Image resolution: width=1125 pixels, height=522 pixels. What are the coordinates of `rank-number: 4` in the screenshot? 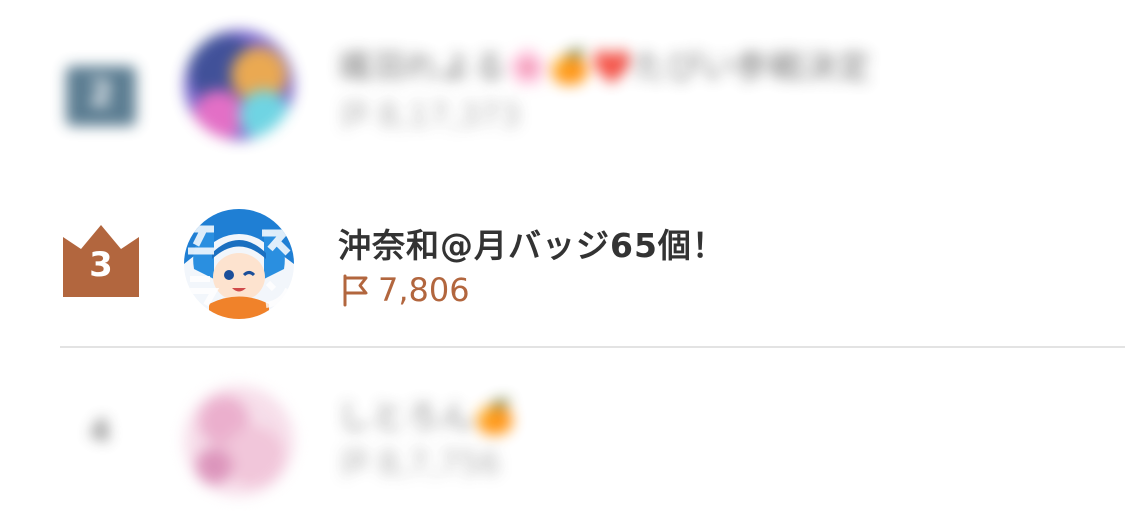 It's located at (100, 431).